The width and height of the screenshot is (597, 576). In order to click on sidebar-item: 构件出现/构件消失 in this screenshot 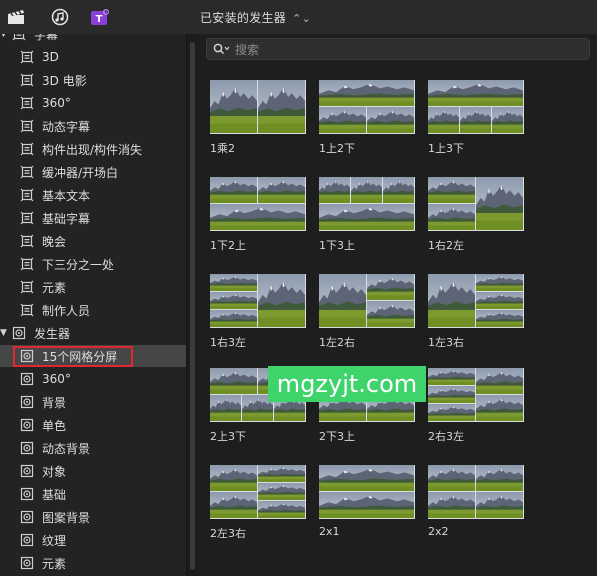, I will do `click(93, 149)`.